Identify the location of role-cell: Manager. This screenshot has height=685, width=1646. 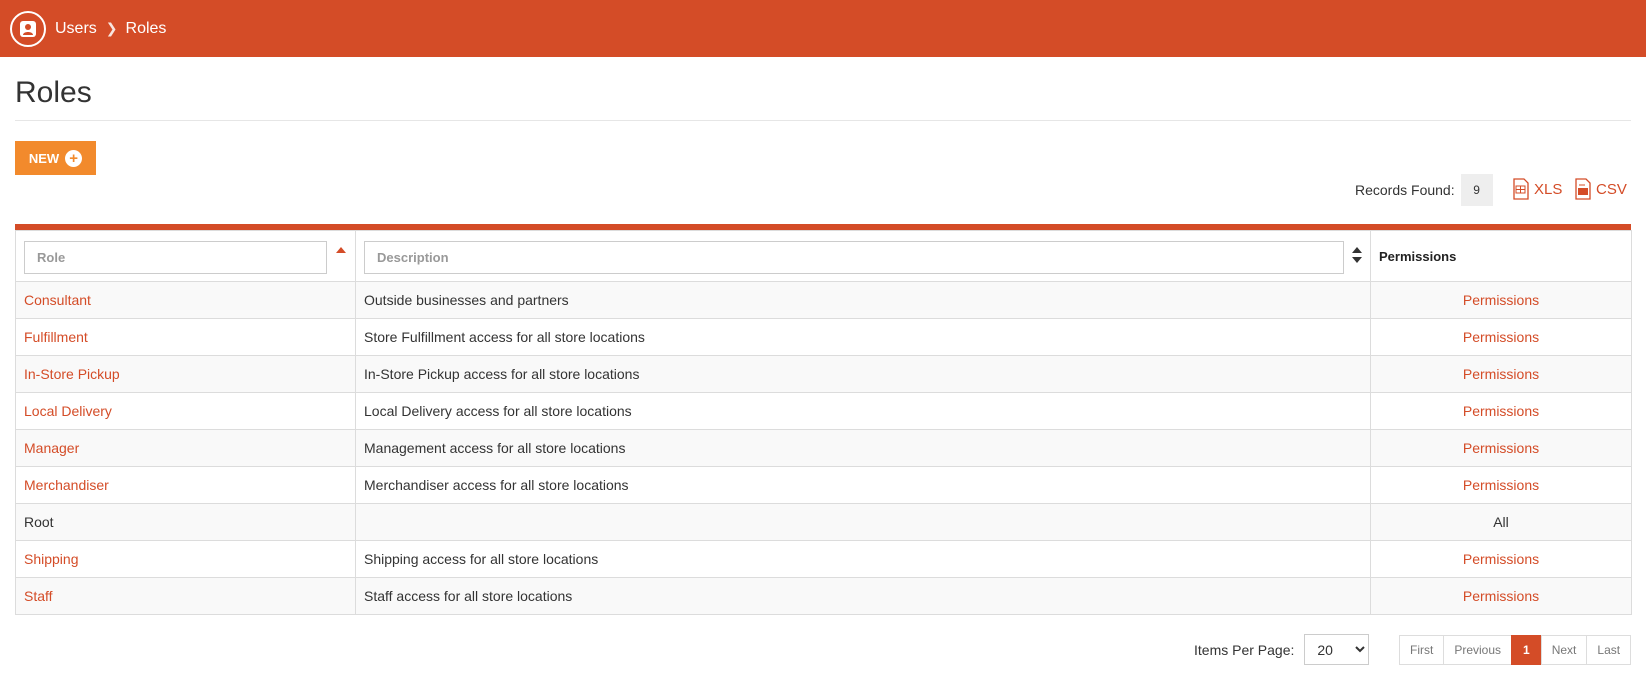
(185, 448).